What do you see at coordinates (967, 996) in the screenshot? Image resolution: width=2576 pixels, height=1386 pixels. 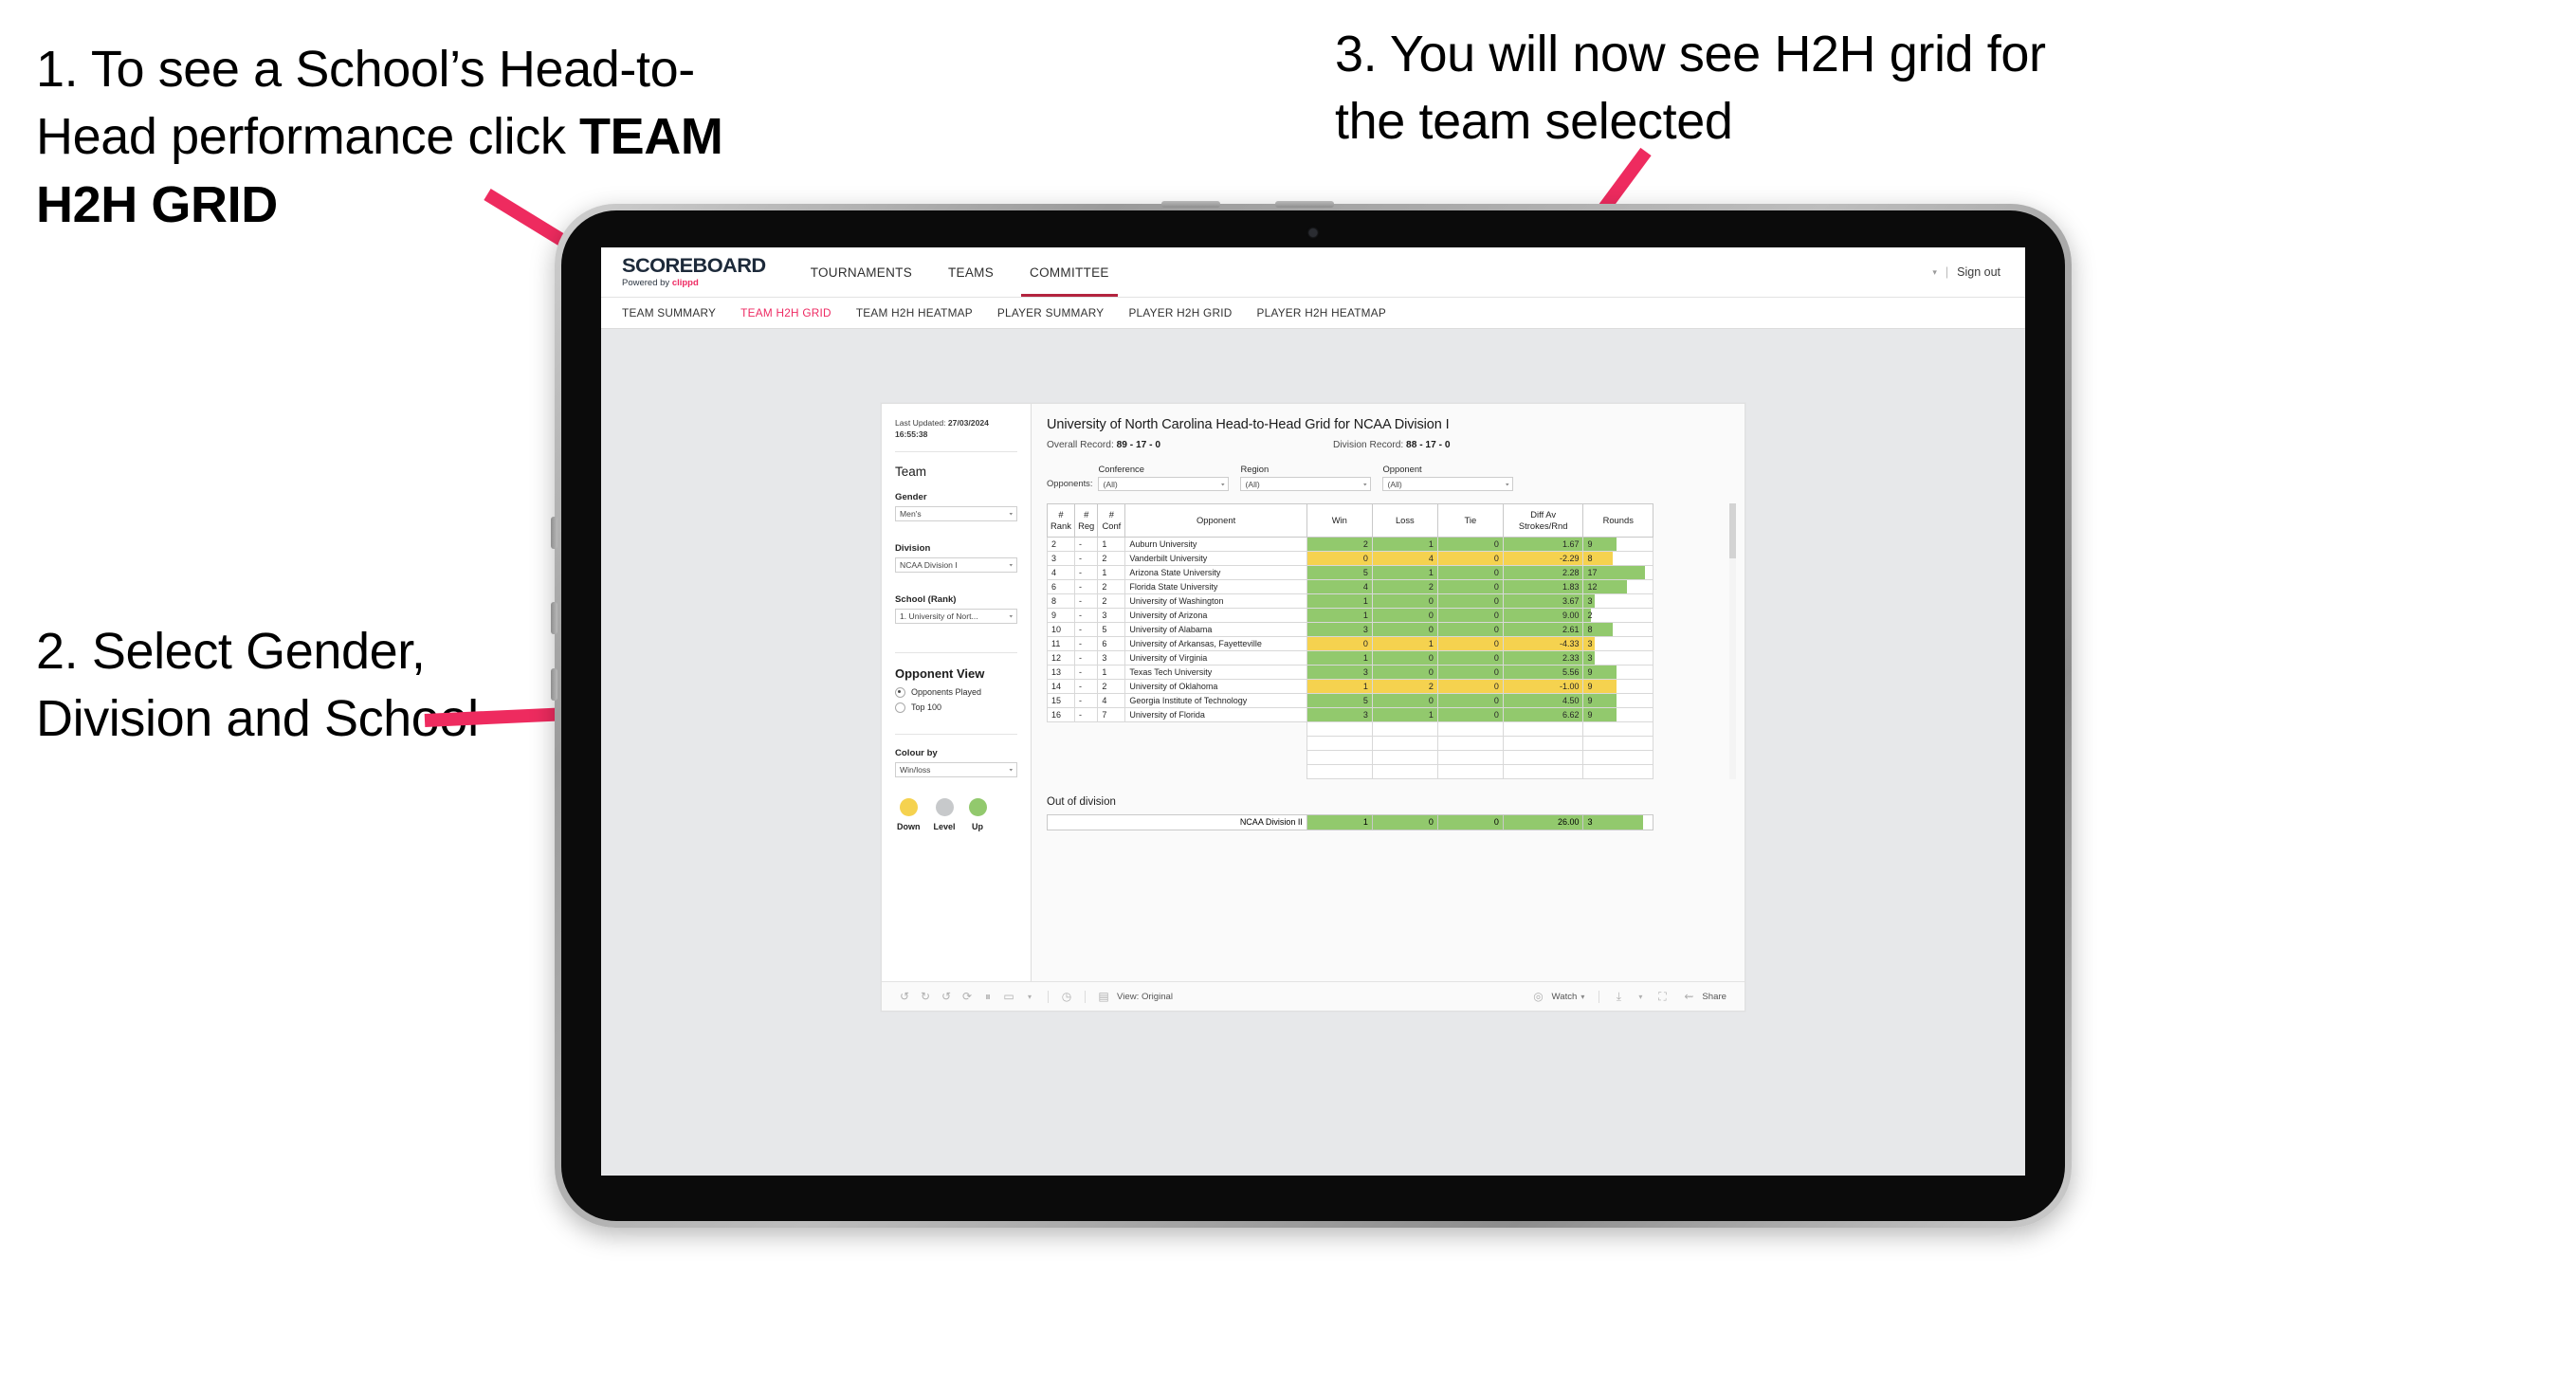 I see `refresh-icon: ⟳` at bounding box center [967, 996].